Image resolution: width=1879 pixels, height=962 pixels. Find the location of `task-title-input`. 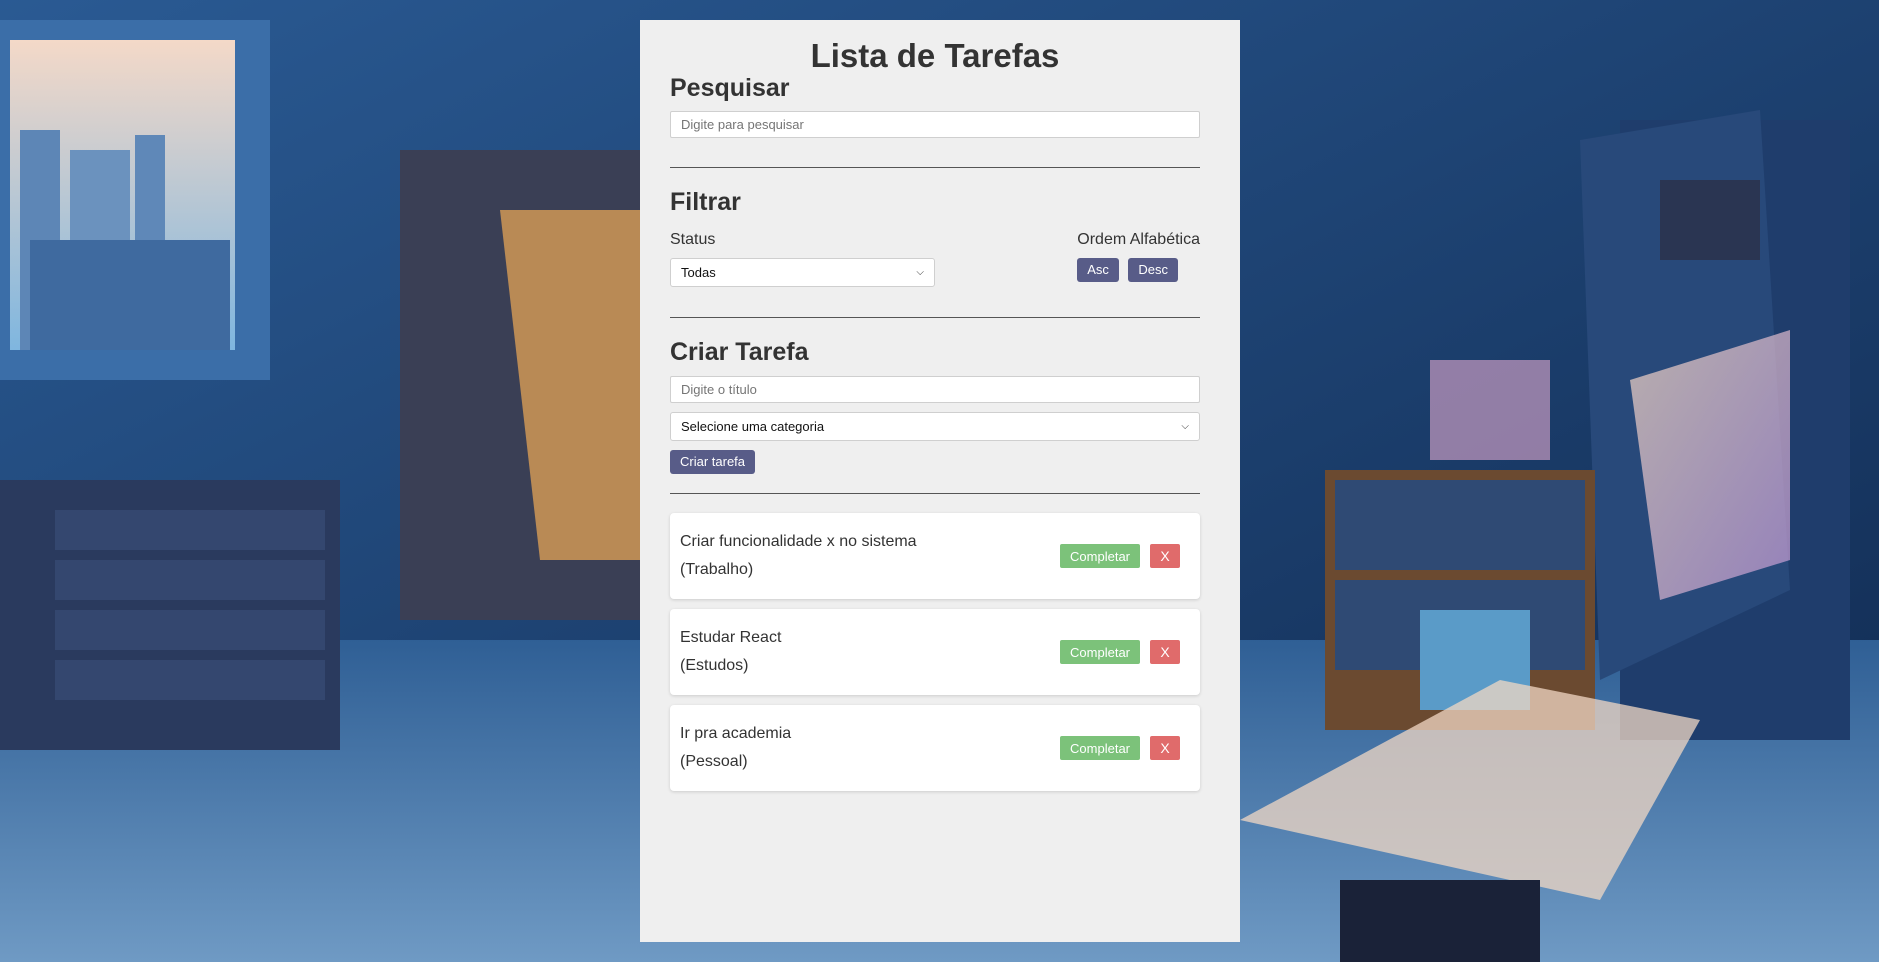

task-title-input is located at coordinates (935, 390).